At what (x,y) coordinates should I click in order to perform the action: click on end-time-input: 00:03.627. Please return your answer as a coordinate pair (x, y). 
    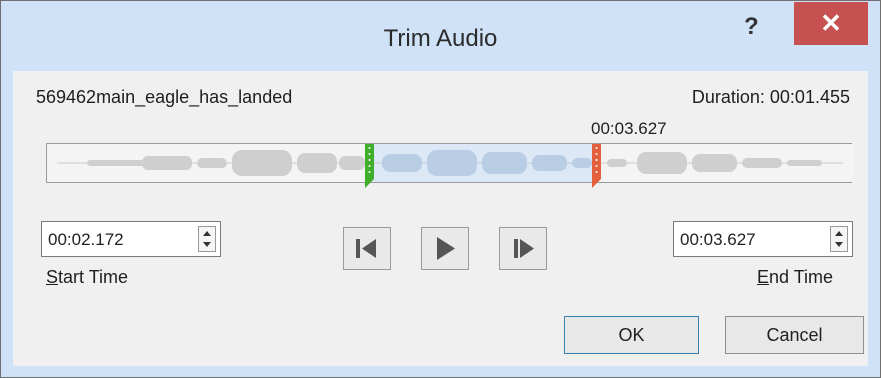
    Looking at the image, I should click on (763, 239).